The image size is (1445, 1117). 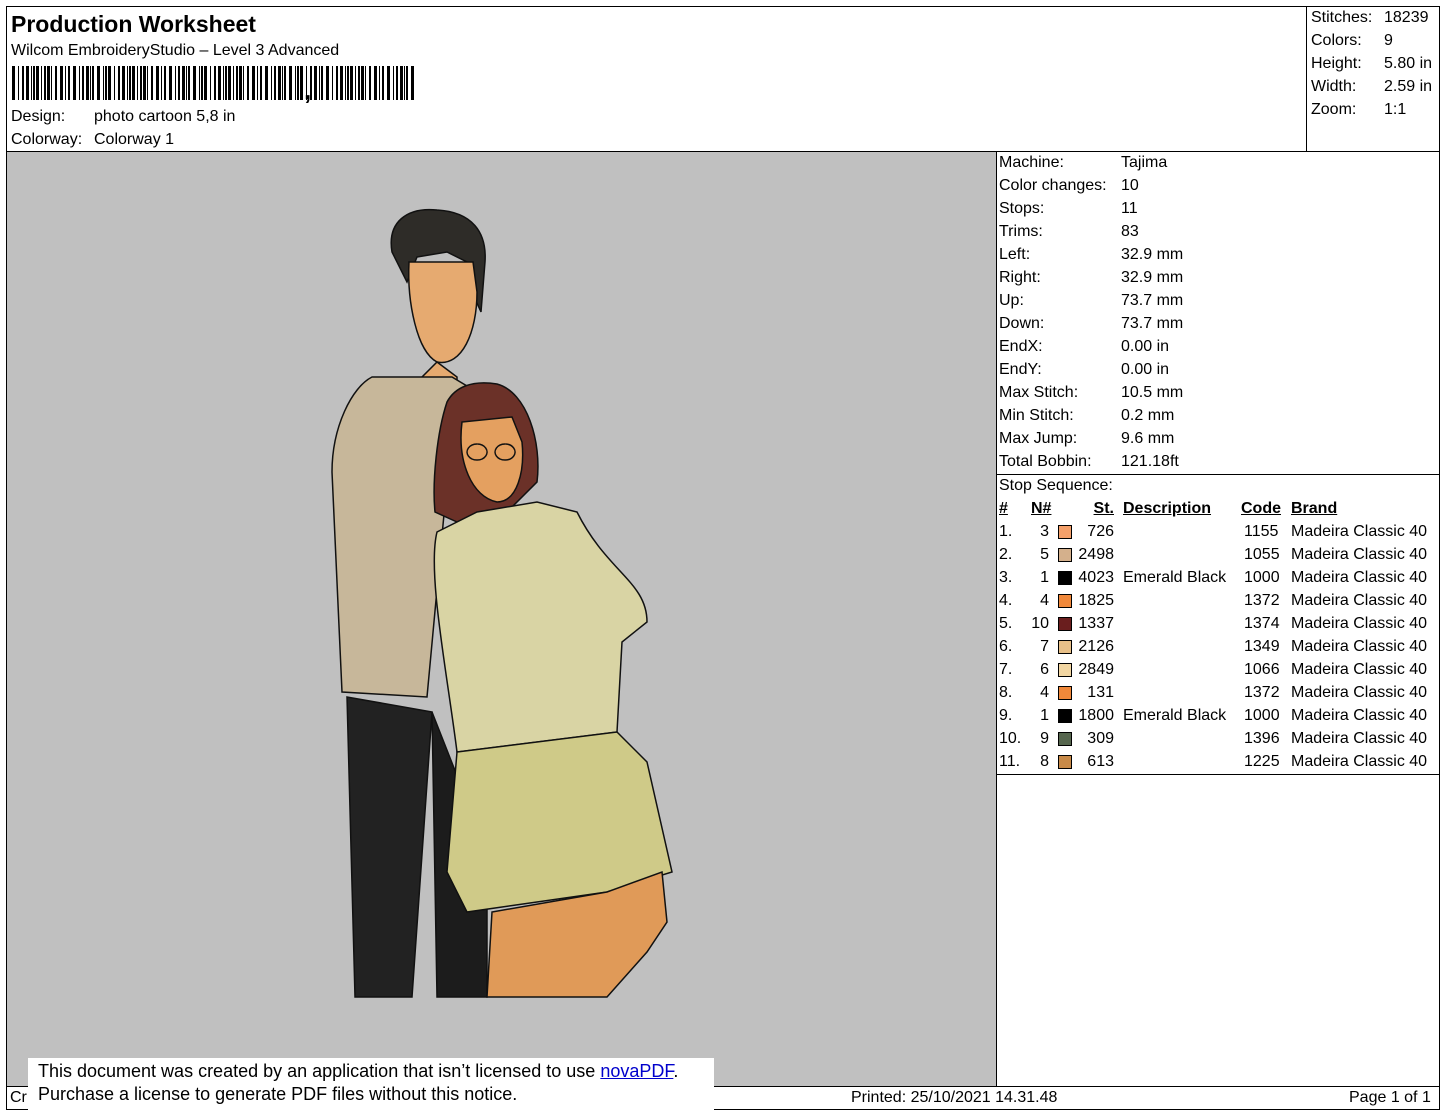 I want to click on stop-code: 1225, so click(x=1262, y=761).